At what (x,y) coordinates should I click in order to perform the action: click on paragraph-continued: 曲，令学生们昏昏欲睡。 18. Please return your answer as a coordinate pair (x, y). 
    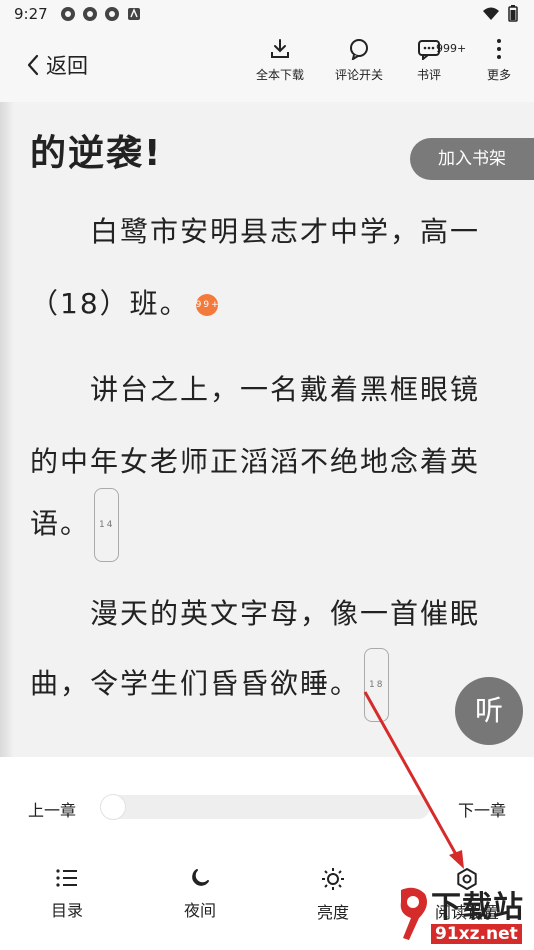
    Looking at the image, I should click on (270, 685).